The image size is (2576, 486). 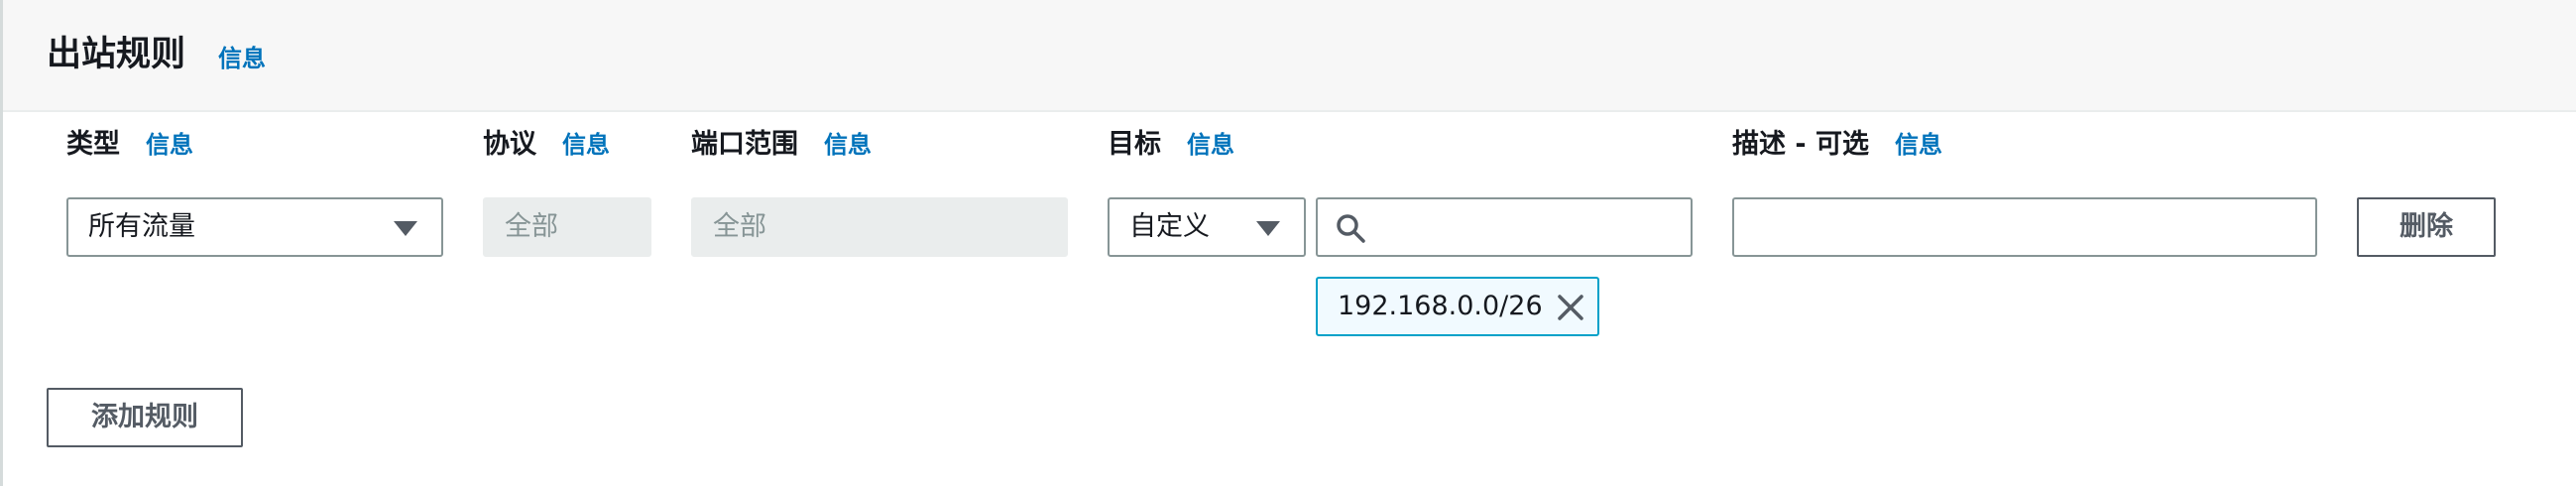 I want to click on protocol-label: 协议, so click(x=509, y=144).